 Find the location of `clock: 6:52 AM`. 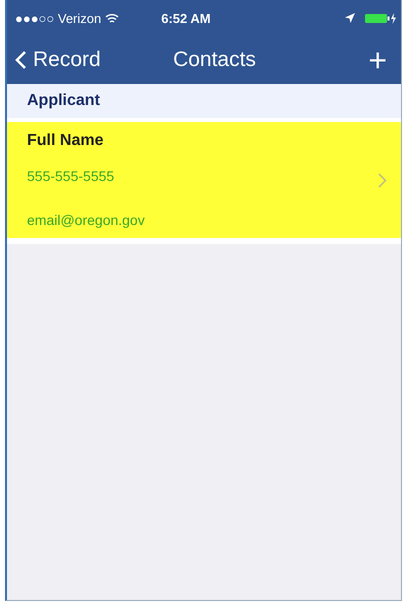

clock: 6:52 AM is located at coordinates (186, 18).